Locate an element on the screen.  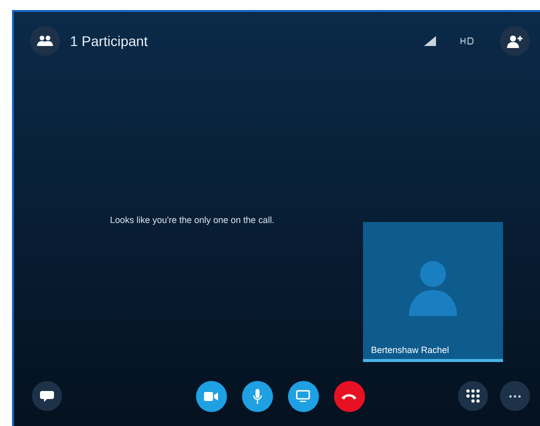
share-screen-button is located at coordinates (303, 396).